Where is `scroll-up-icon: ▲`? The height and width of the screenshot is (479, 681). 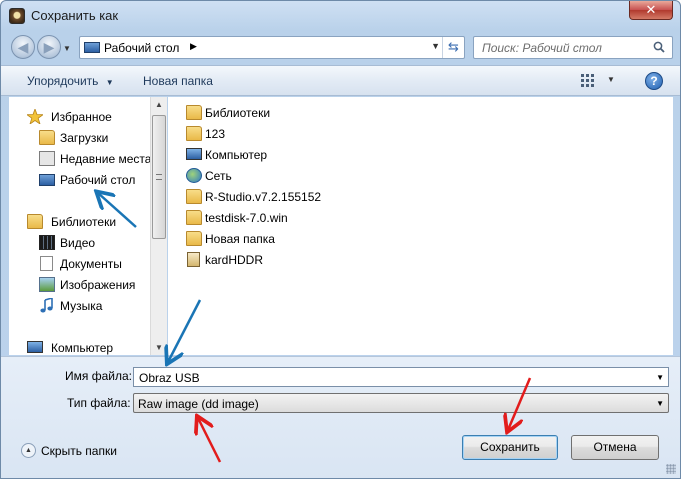 scroll-up-icon: ▲ is located at coordinates (159, 104).